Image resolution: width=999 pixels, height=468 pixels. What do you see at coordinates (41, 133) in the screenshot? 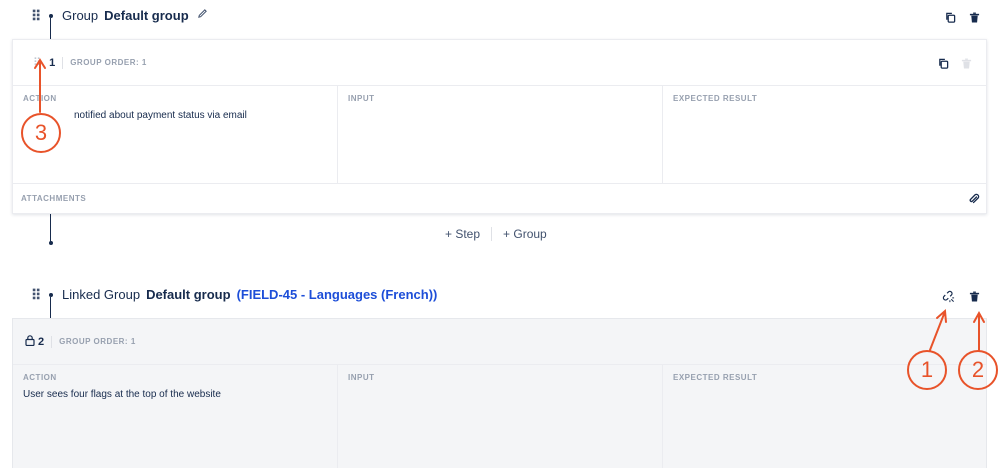
I see `annotation-marker-3: 3` at bounding box center [41, 133].